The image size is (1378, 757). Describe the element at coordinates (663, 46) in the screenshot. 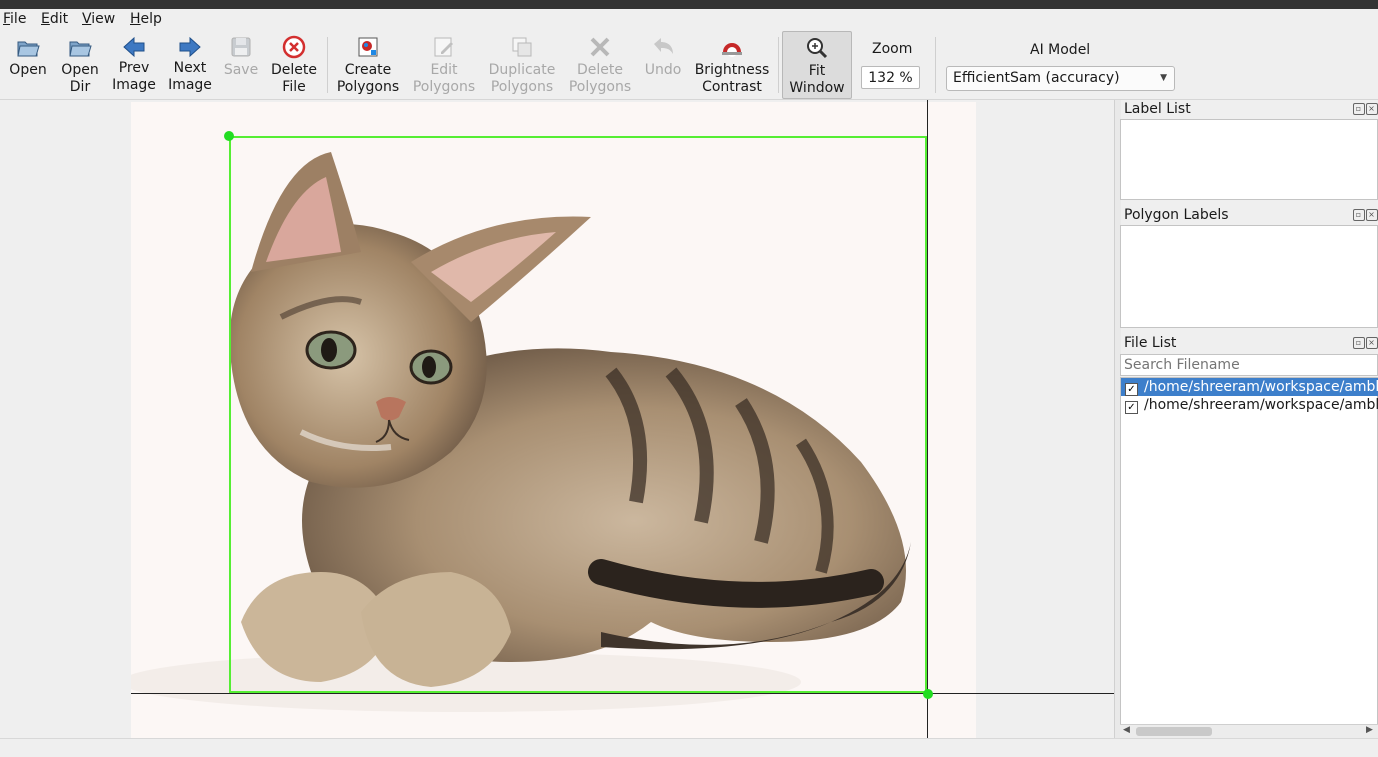

I see `undo-icon` at that location.